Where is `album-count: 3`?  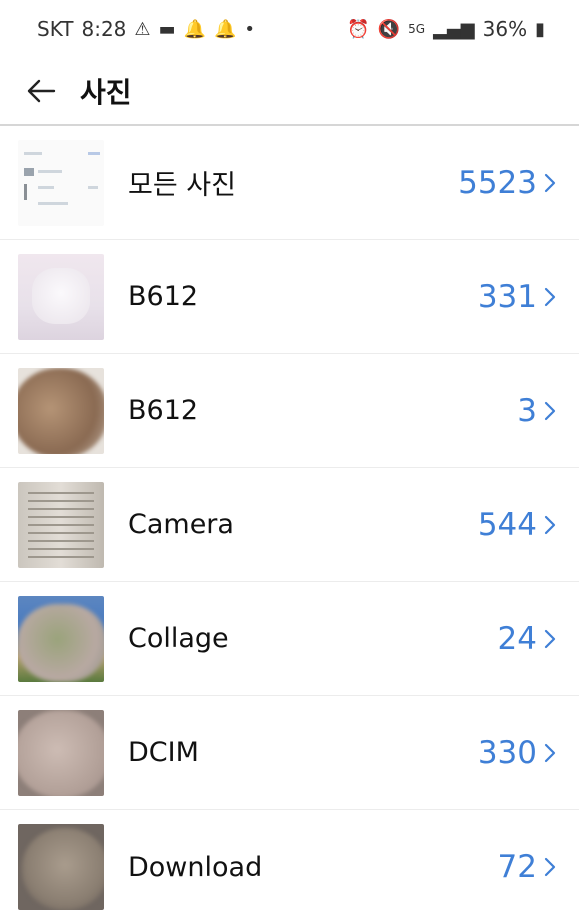 album-count: 3 is located at coordinates (527, 410).